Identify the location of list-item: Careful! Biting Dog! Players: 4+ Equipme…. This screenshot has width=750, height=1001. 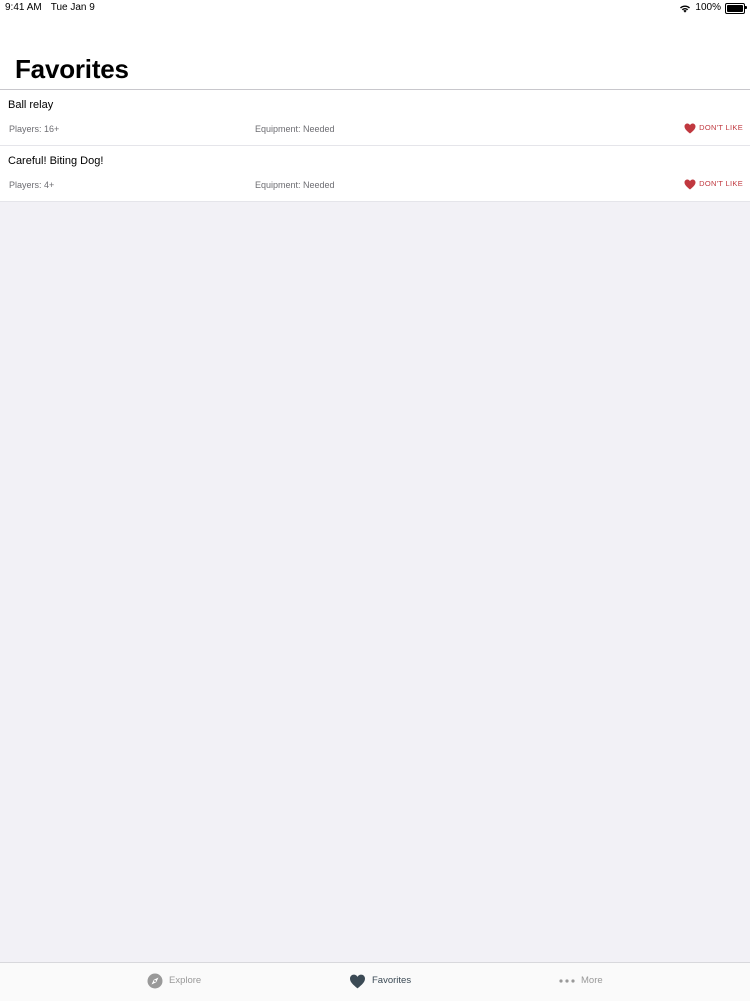
(375, 174).